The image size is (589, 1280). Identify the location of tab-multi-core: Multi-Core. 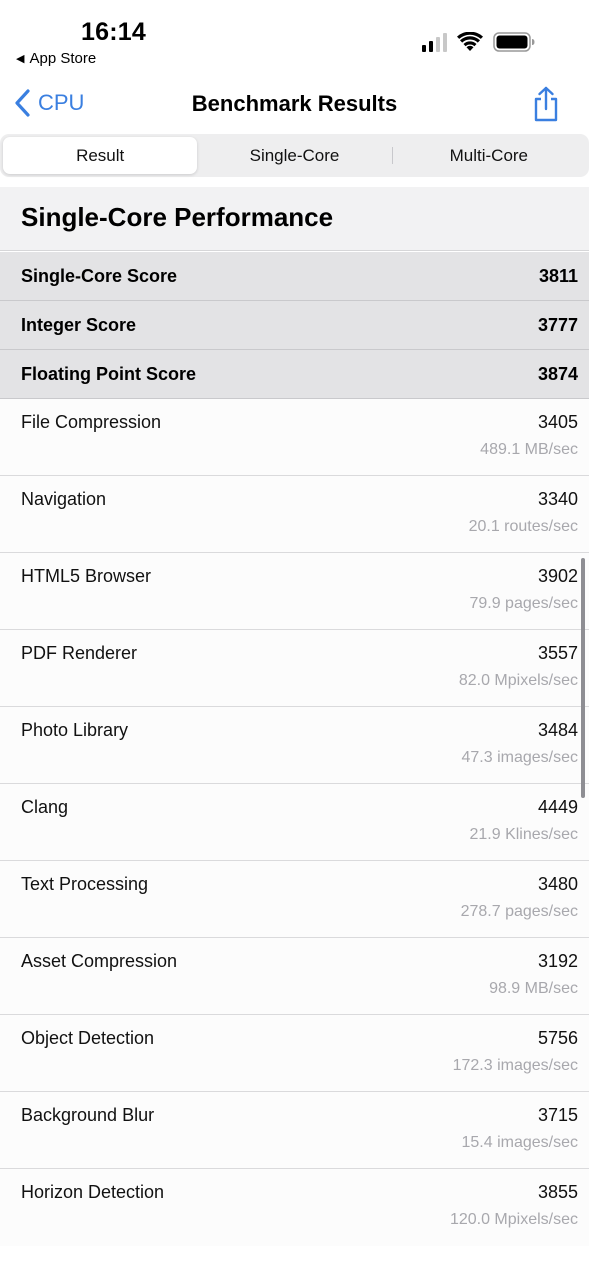
(488, 155).